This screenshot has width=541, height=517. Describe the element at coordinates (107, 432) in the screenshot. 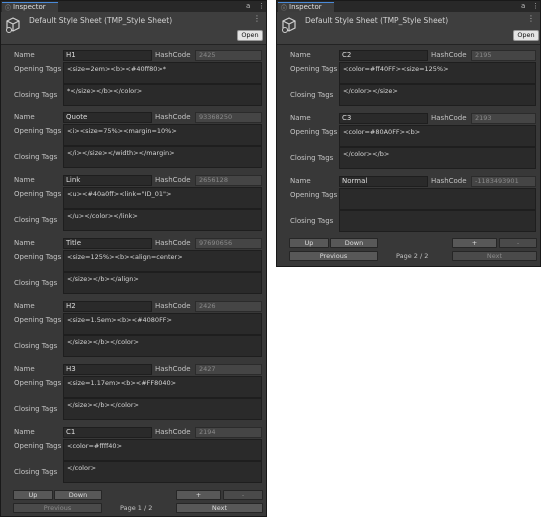

I see `name-field: C1` at that location.